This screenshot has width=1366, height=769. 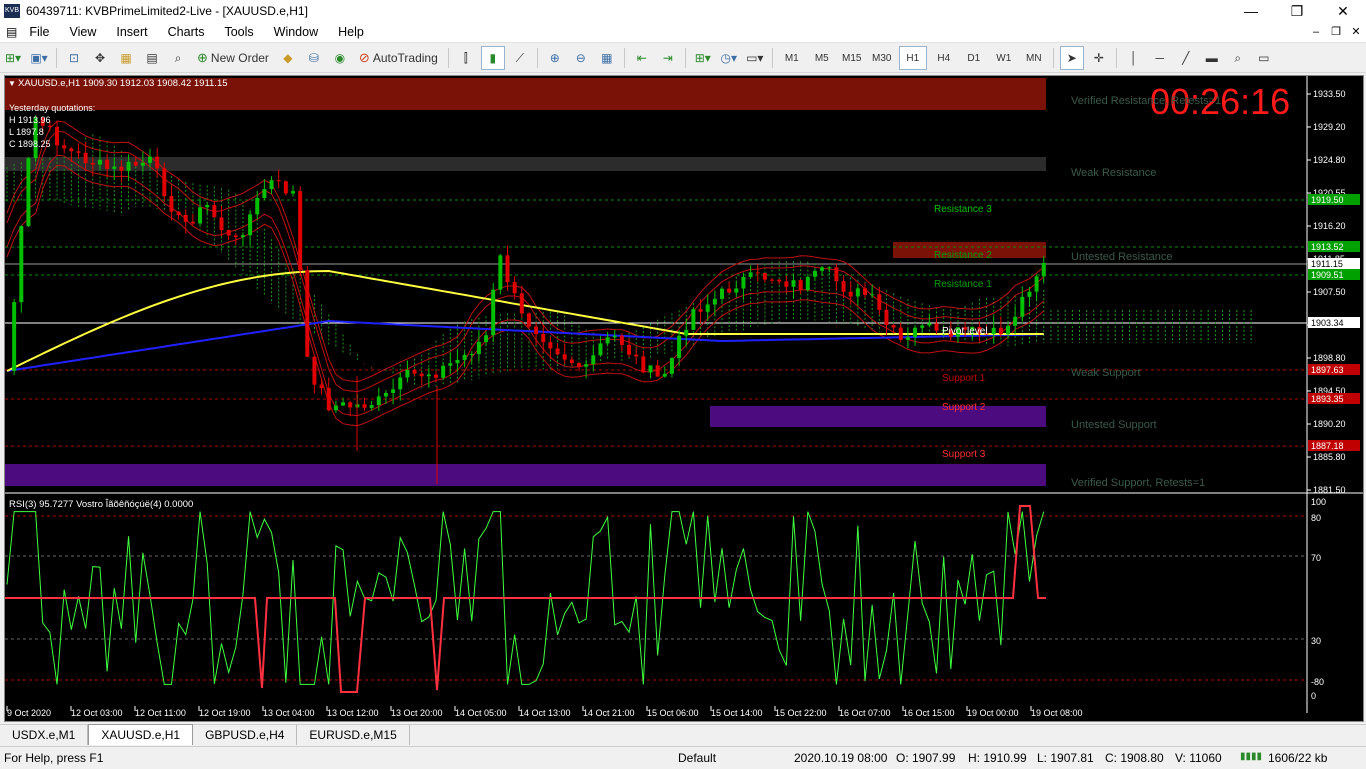 What do you see at coordinates (1122, 257) in the screenshot?
I see `untested-resistance-label: Untested Resistance` at bounding box center [1122, 257].